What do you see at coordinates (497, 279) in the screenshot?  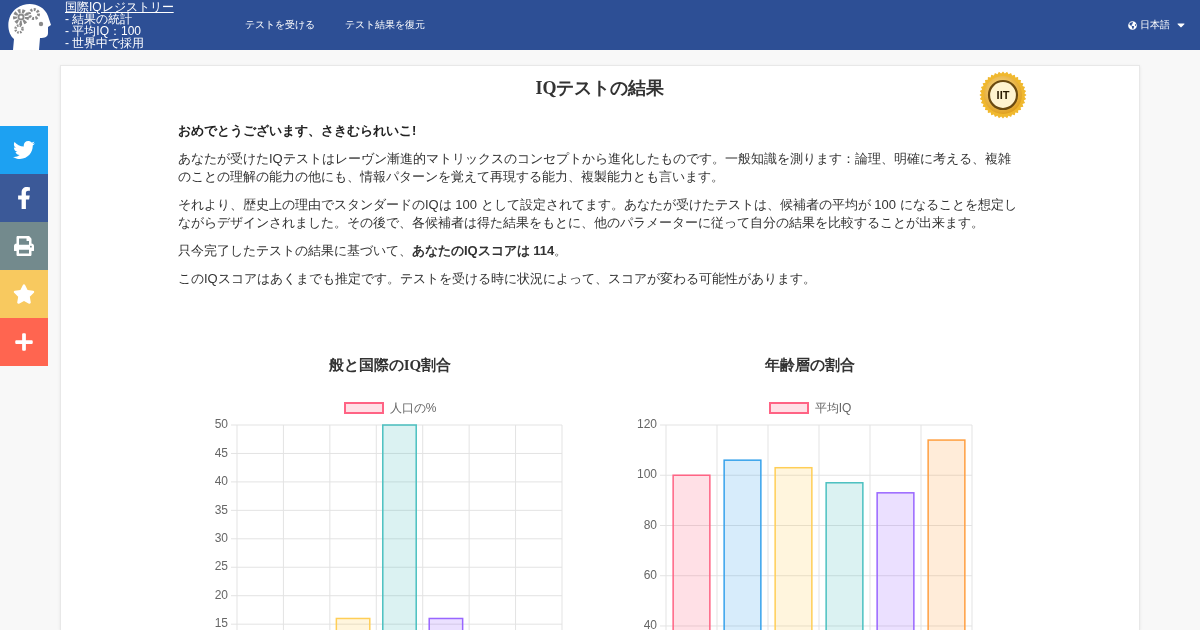 I see `result-paragraph: このIQスコアはあくまでも推定です。テストを受ける時に状況によって、スコアが変わる可能性があります。` at bounding box center [497, 279].